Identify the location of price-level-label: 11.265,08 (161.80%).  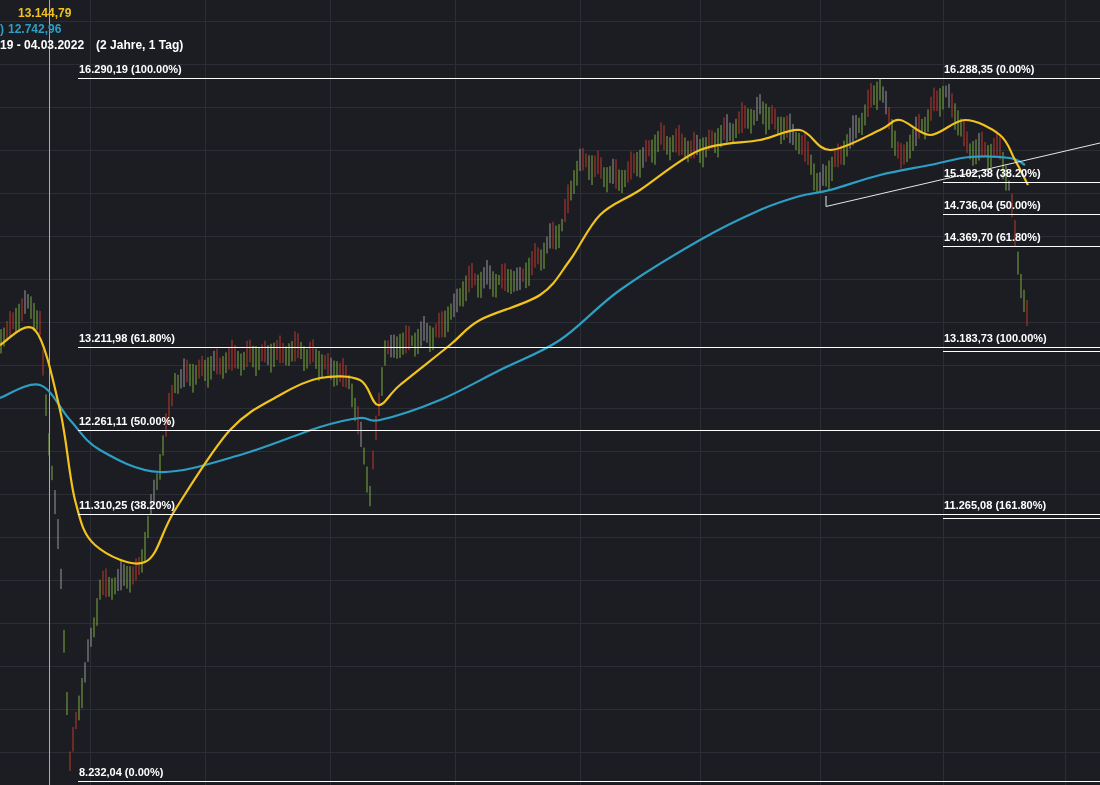
(995, 505).